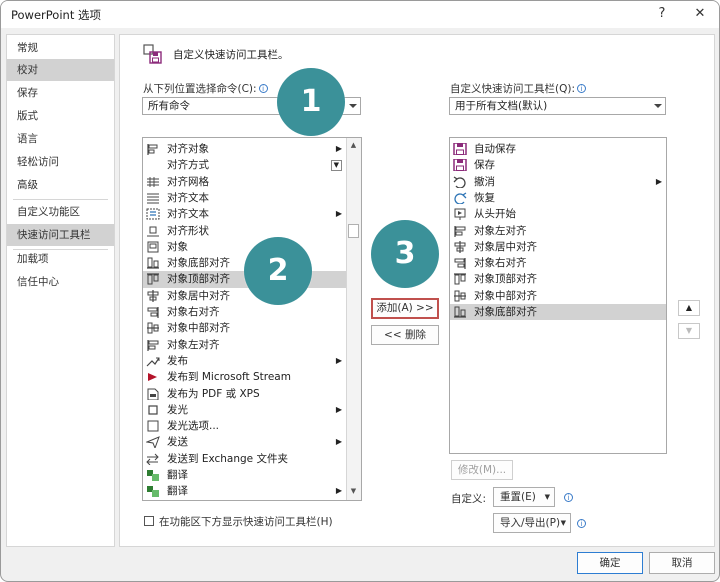  Describe the element at coordinates (353, 106) in the screenshot. I see `chevron-down-icon` at that location.